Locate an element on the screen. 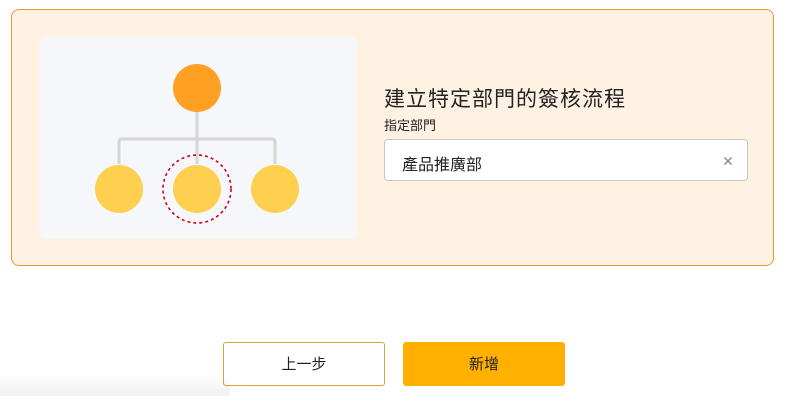 Image resolution: width=787 pixels, height=396 pixels. add-button: 新增 is located at coordinates (484, 364).